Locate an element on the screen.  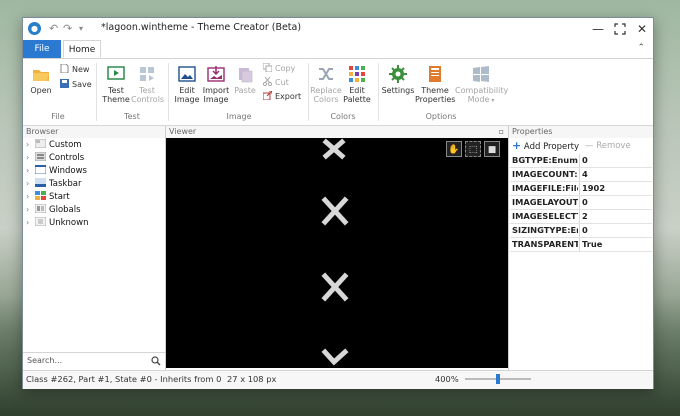
add-property-button: + Add Property is located at coordinates (545, 146).